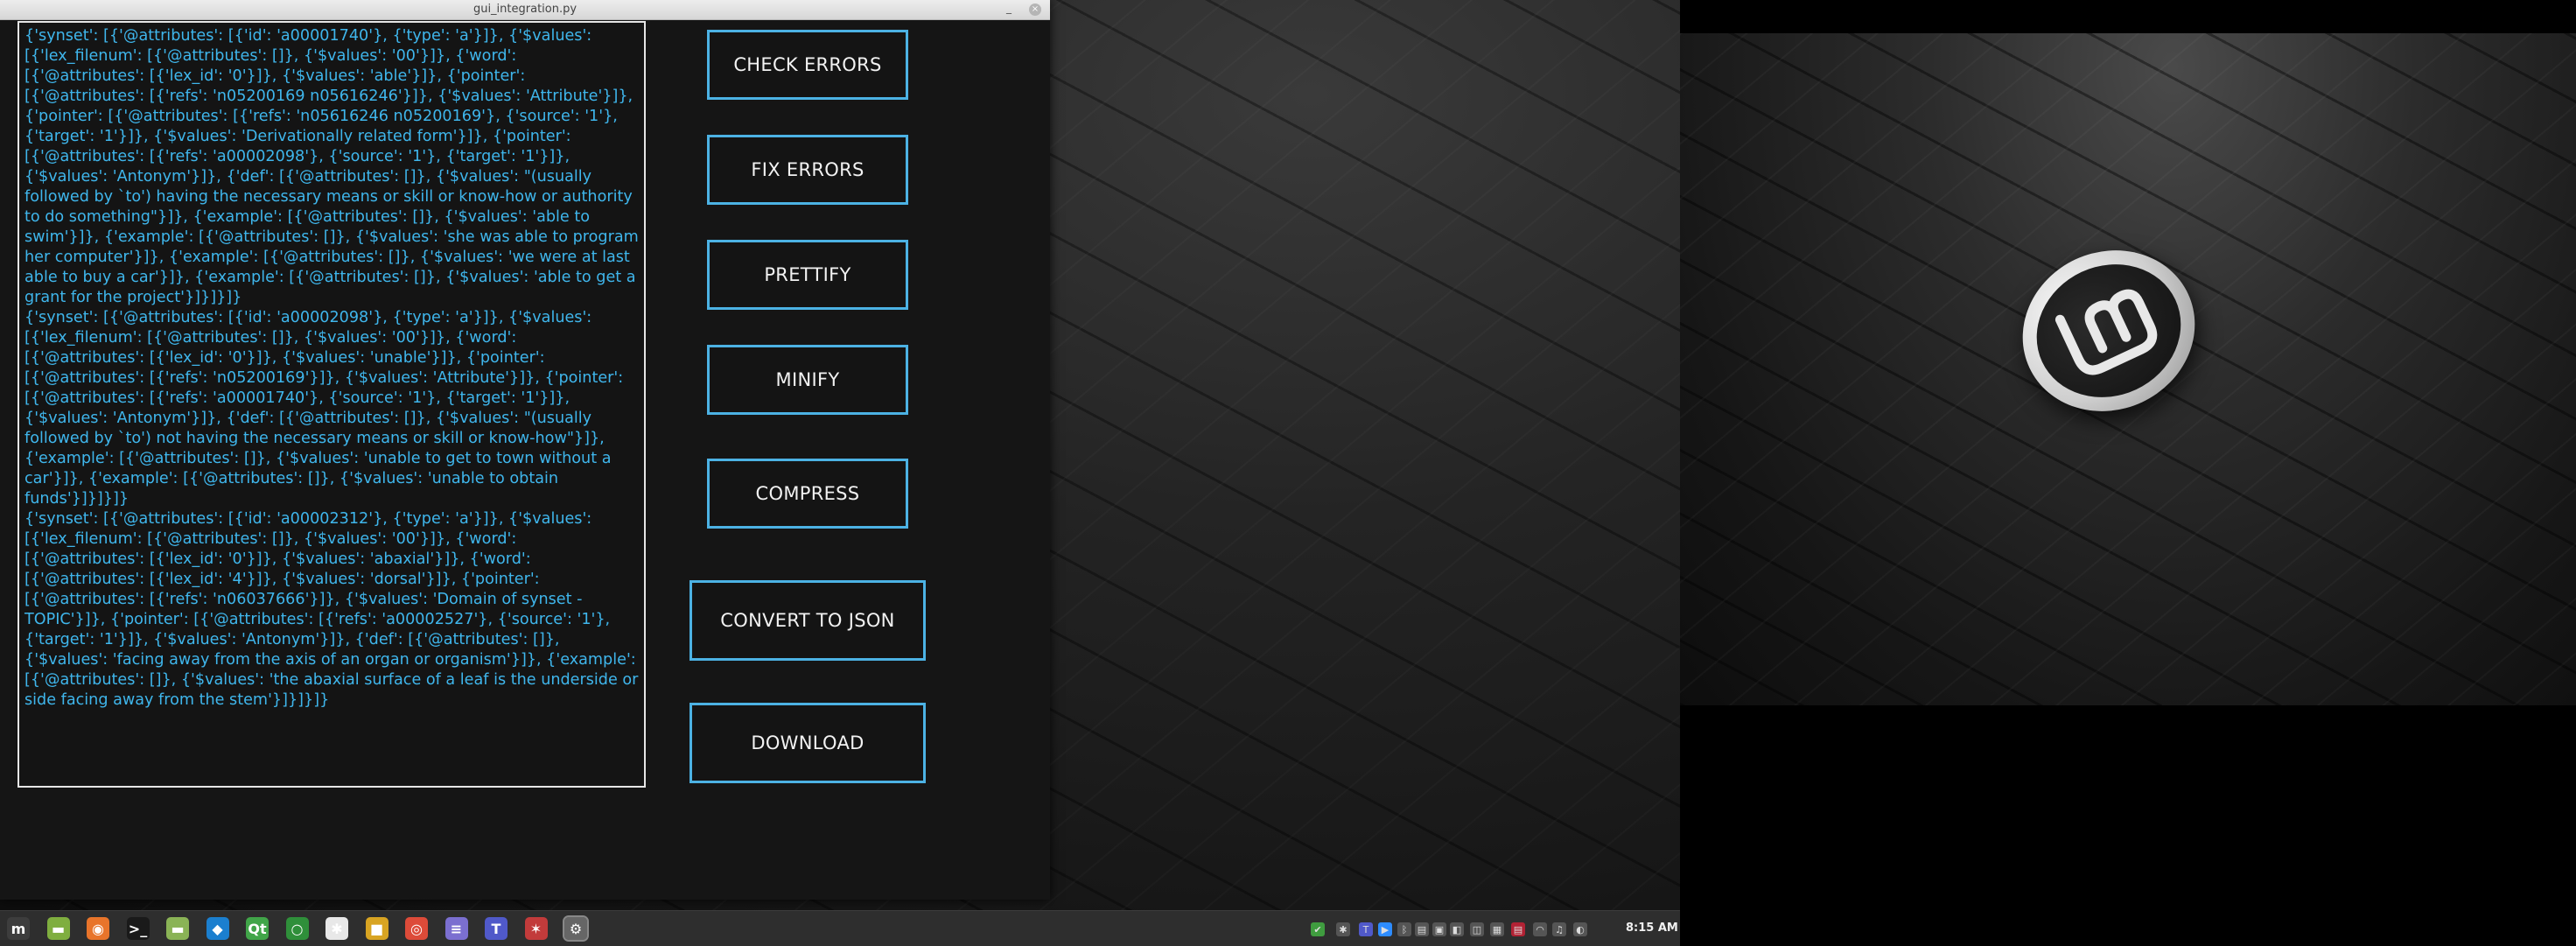 The height and width of the screenshot is (946, 2576). I want to click on minify-button: MINIFY, so click(807, 380).